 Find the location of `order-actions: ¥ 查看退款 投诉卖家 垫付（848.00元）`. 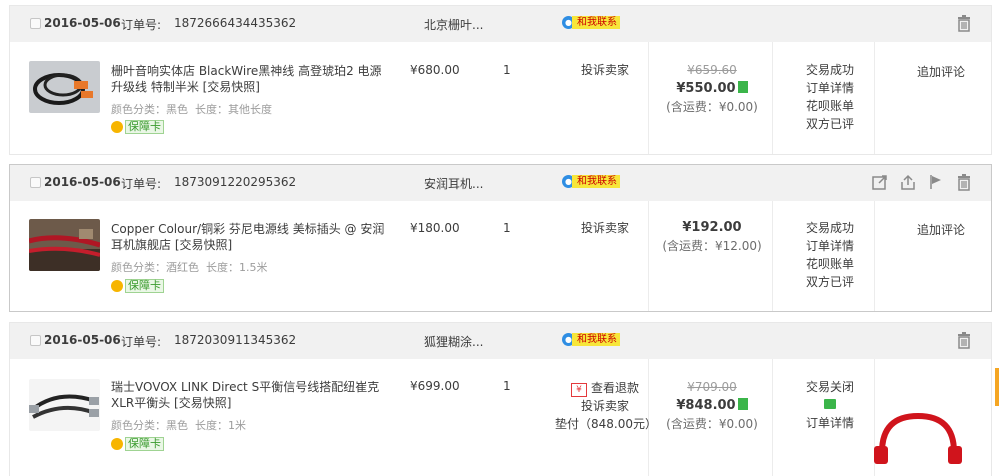

order-actions: ¥ 查看退款 投诉卖家 垫付（848.00元） is located at coordinates (606, 406).